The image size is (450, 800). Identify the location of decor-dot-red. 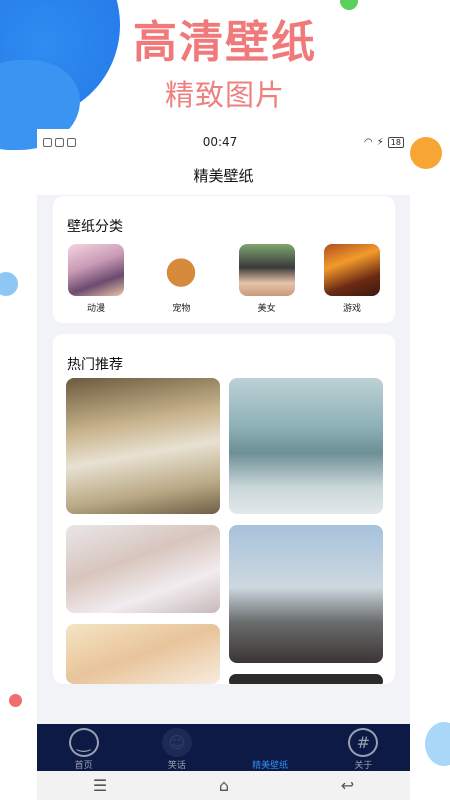
(15, 700).